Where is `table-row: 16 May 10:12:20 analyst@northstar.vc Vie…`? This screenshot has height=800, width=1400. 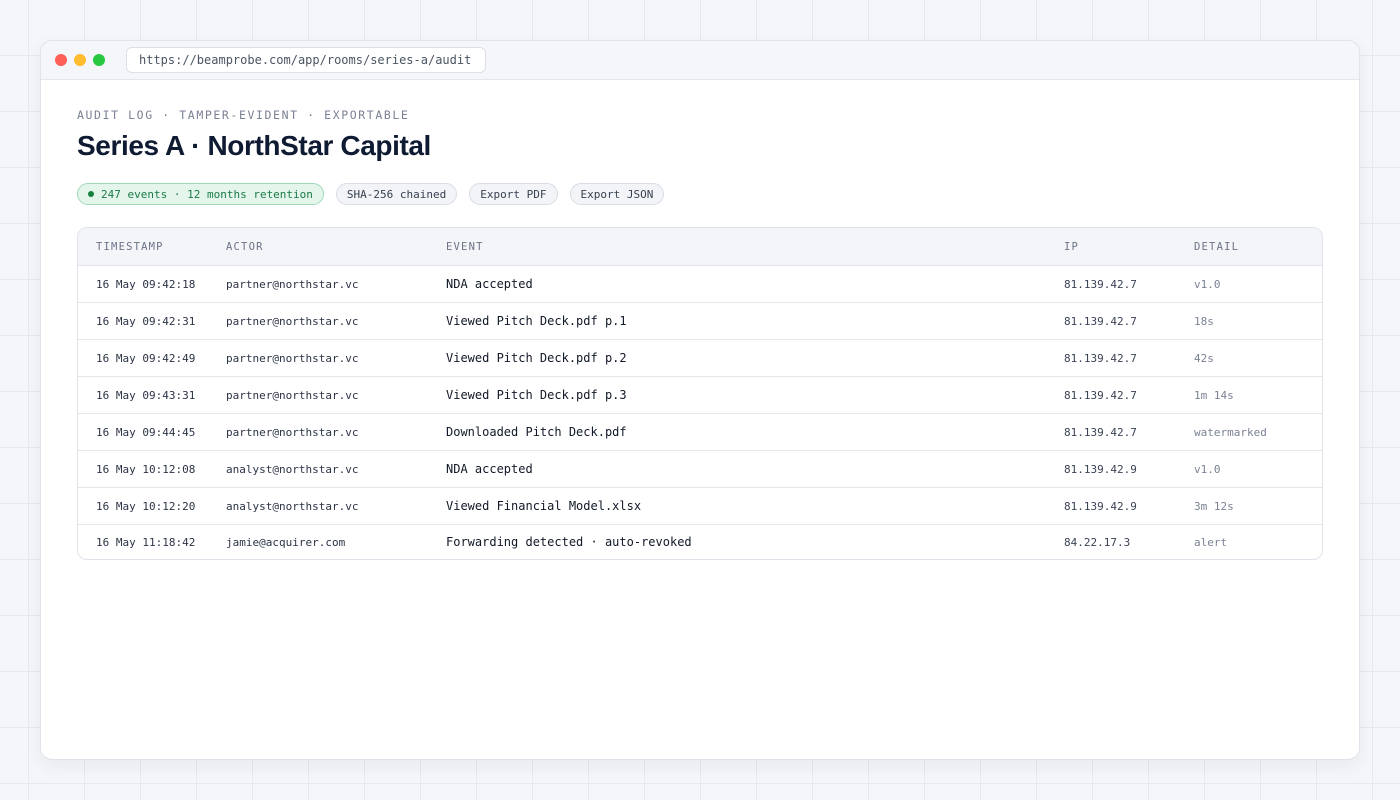
table-row: 16 May 10:12:20 analyst@northstar.vc Vie… is located at coordinates (700, 506).